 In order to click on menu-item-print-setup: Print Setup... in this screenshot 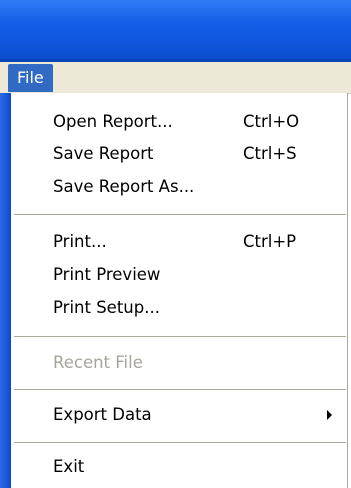, I will do `click(179, 308)`.